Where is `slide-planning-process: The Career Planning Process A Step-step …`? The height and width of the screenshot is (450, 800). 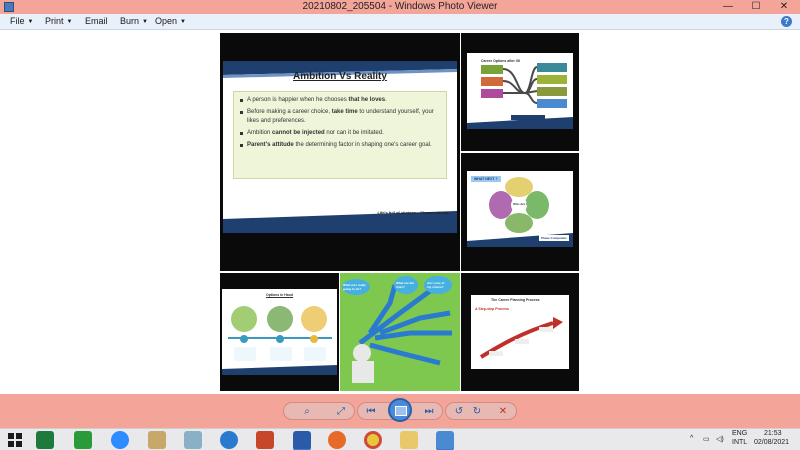 slide-planning-process: The Career Planning Process A Step-step … is located at coordinates (520, 332).